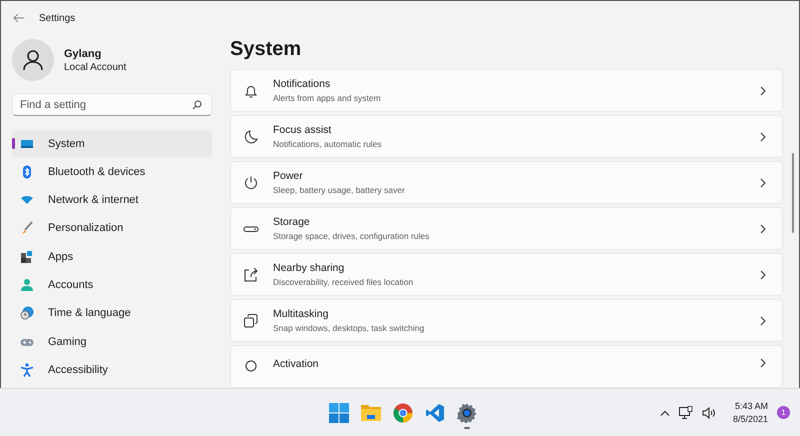  Describe the element at coordinates (112, 228) in the screenshot. I see `sidebar-item: Personalization` at that location.